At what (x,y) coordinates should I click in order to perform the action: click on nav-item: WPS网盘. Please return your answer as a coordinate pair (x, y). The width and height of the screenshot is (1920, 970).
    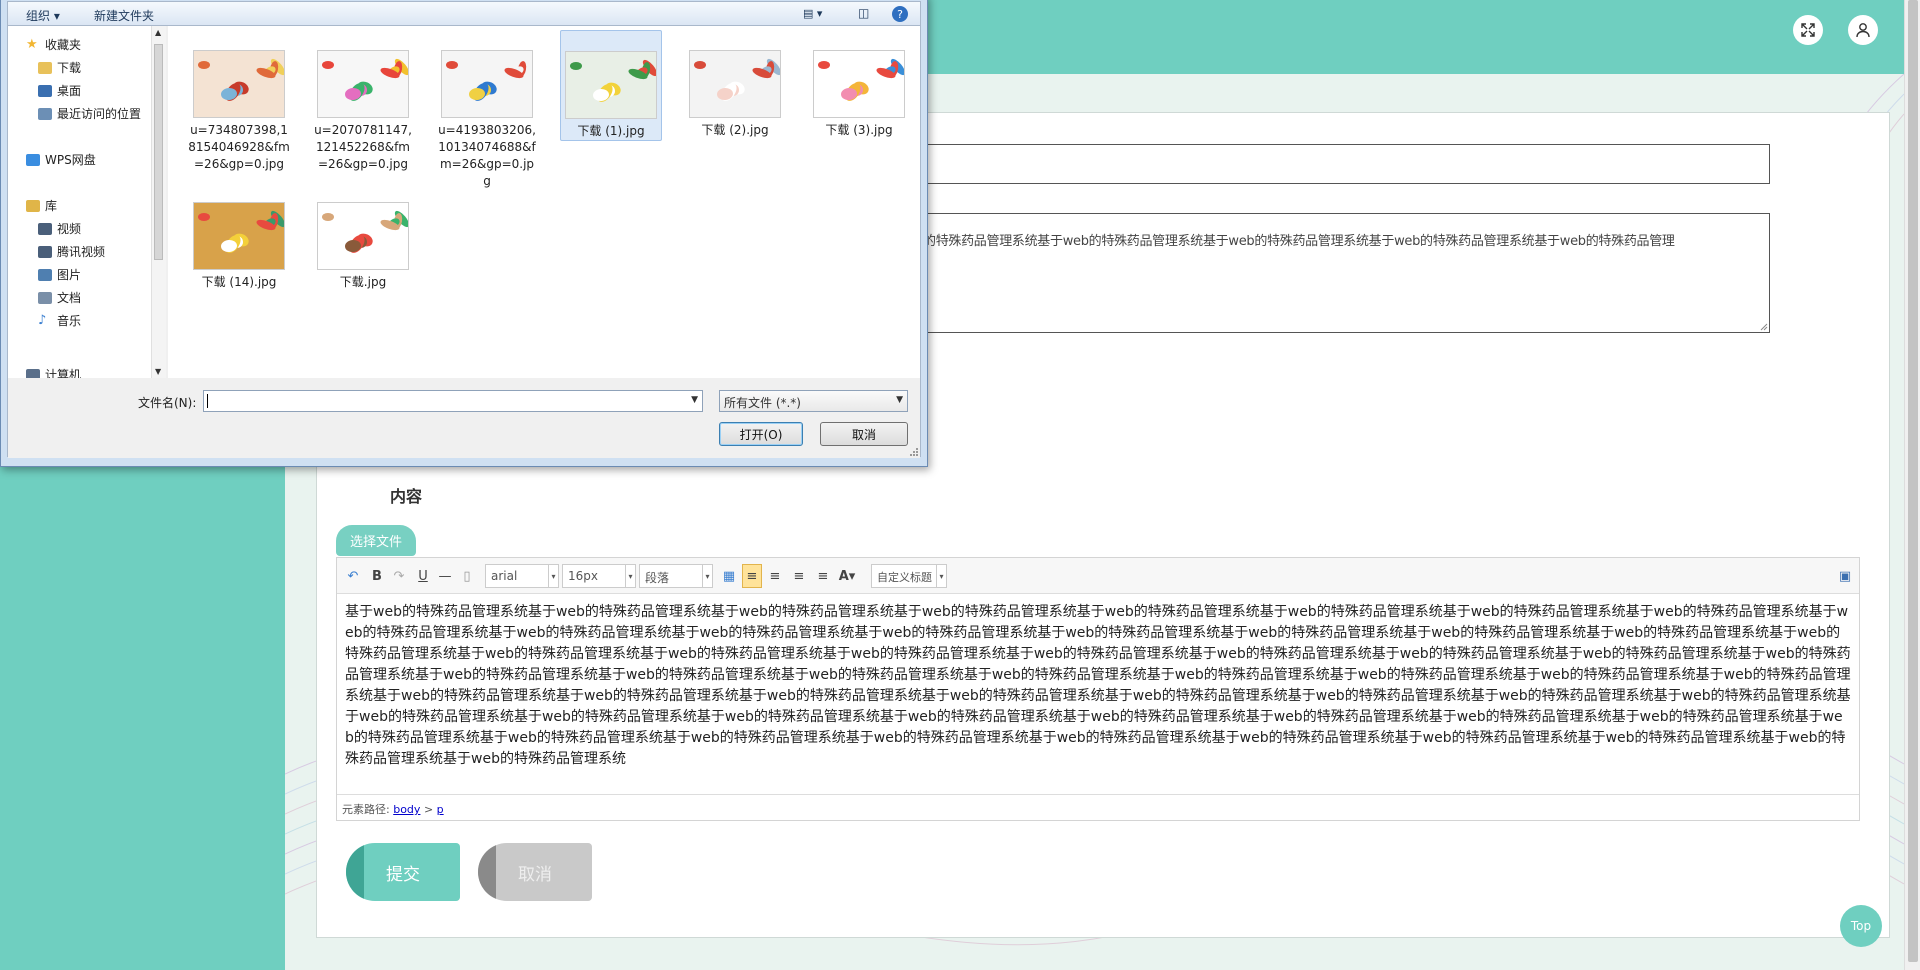
    Looking at the image, I should click on (61, 159).